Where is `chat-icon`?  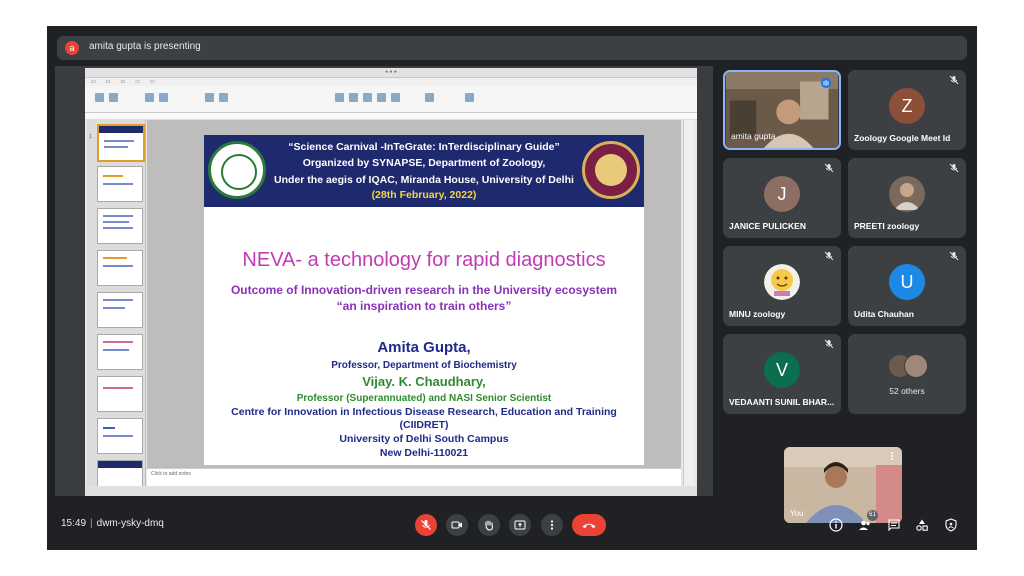
chat-icon is located at coordinates (894, 525).